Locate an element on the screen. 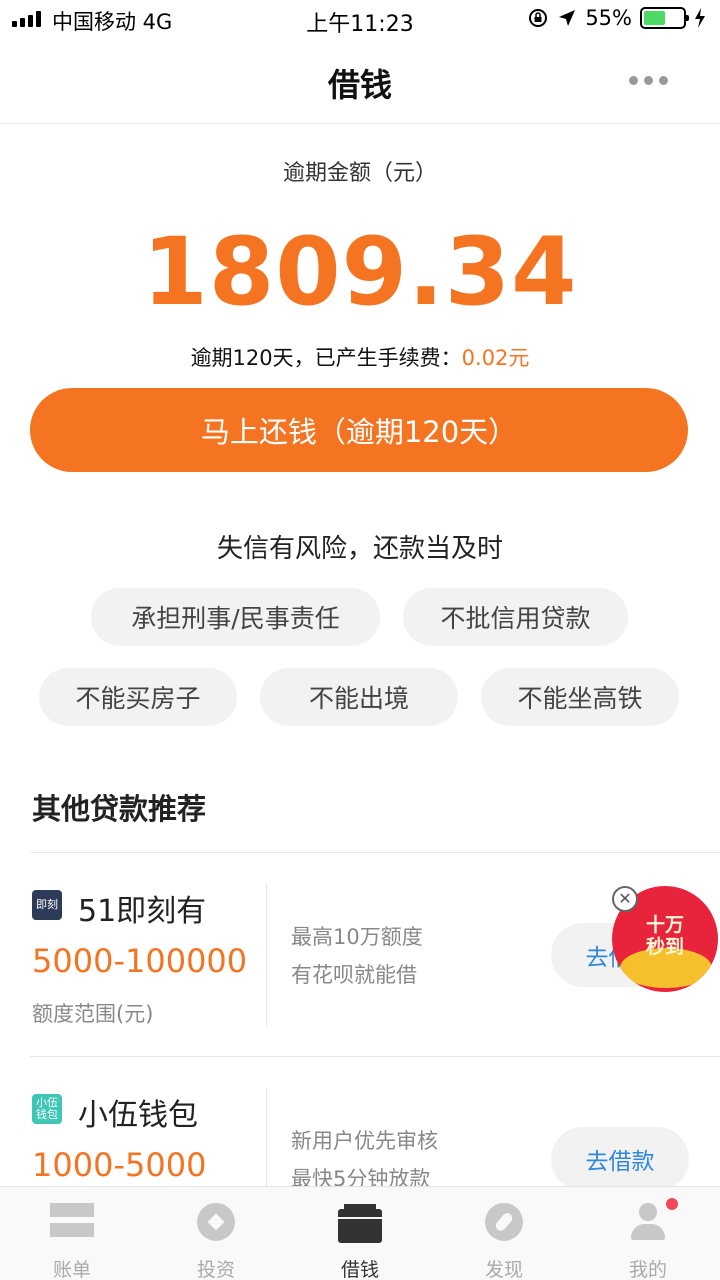 The image size is (720, 1280). loan-feature: 有花呗就能借 is located at coordinates (354, 975).